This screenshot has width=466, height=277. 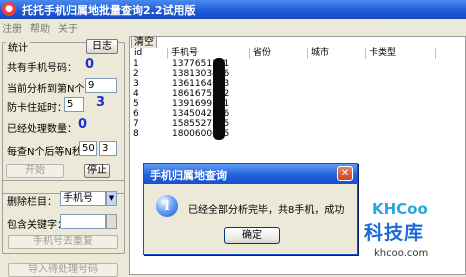 I want to click on current-index-label: 当前分析到第N个：, so click(x=51, y=89).